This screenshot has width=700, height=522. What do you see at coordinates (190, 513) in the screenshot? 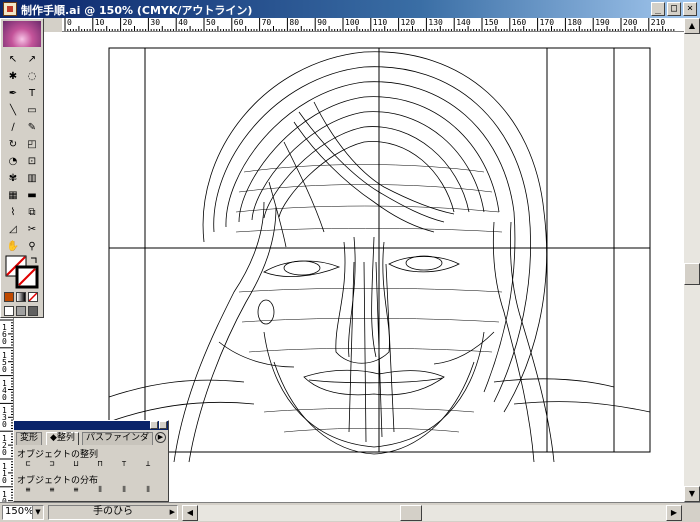
I see `scroll-left-arrow-icon: ◀` at bounding box center [190, 513].